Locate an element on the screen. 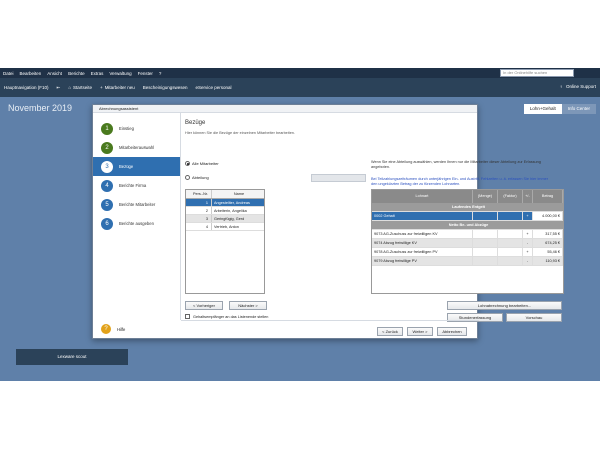  menu-berichte: Berichte is located at coordinates (76, 73).